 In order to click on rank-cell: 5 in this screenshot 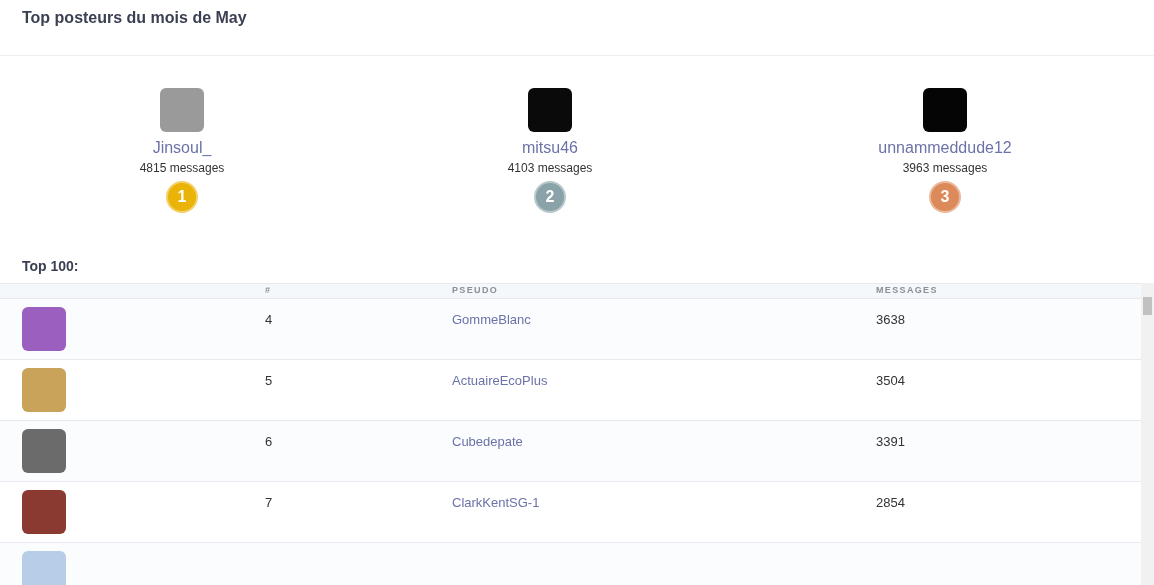, I will do `click(269, 380)`.